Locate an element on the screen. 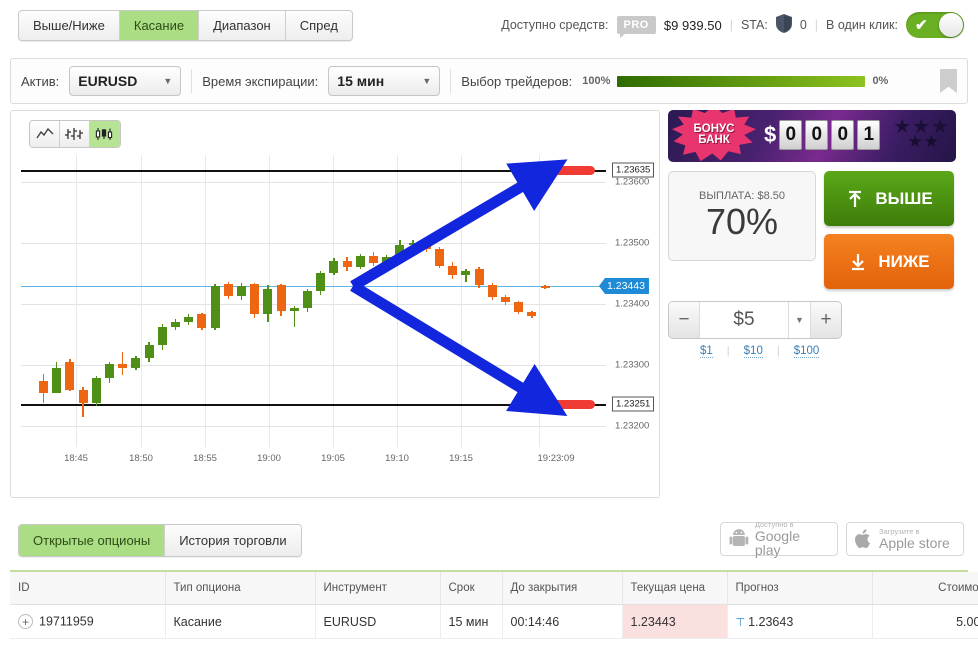  bonus-digit: 1 is located at coordinates (869, 135).